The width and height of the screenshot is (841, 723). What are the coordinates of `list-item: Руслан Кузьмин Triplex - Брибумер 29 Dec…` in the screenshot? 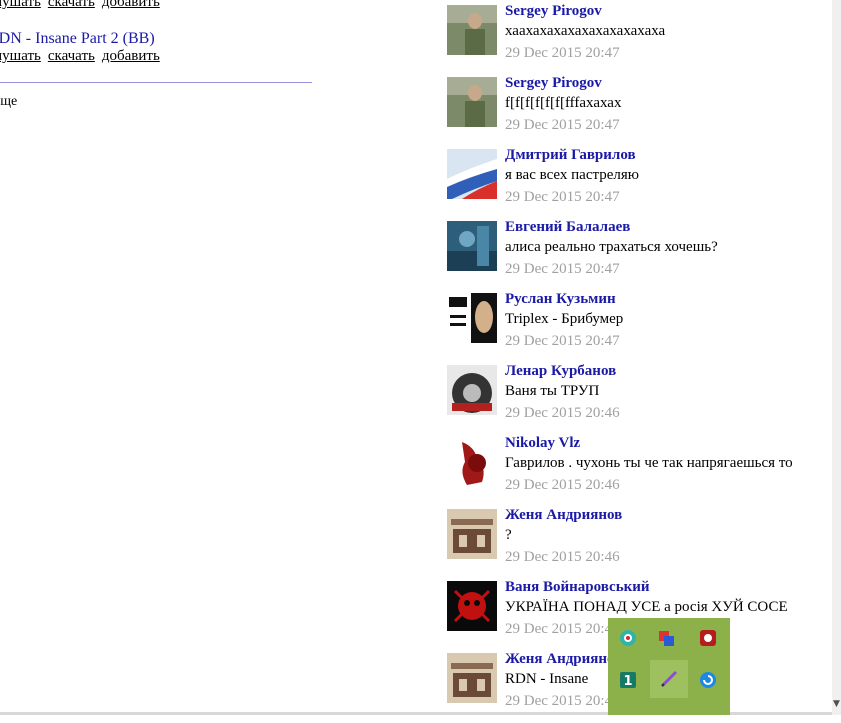 It's located at (637, 327).